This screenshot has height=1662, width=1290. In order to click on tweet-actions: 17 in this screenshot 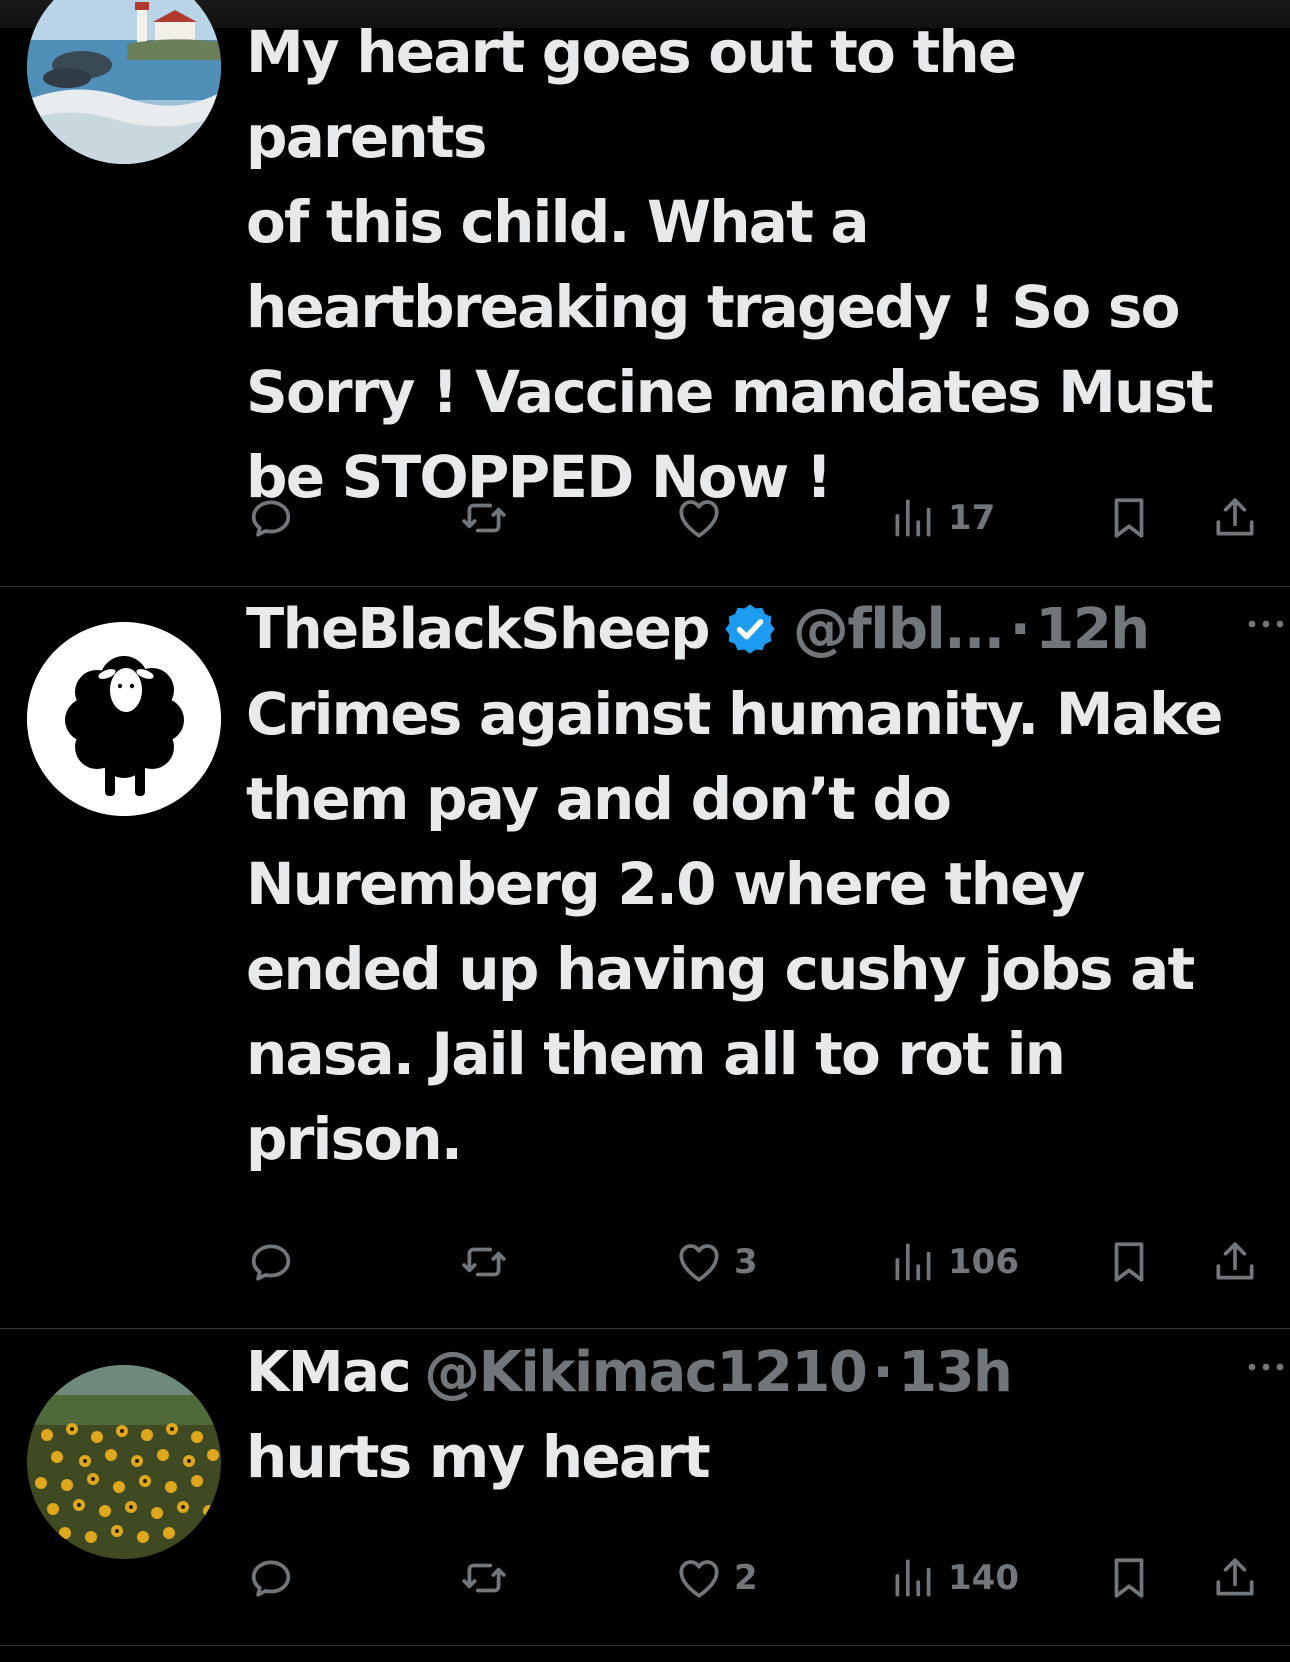, I will do `click(755, 518)`.